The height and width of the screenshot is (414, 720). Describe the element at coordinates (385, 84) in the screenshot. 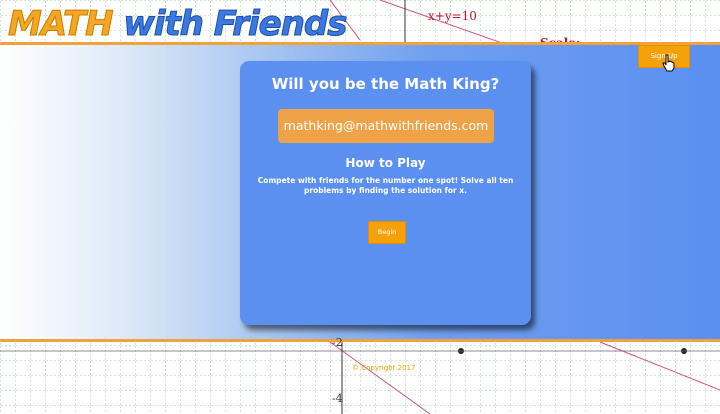

I see `card-title: Will you be the Math King?` at that location.